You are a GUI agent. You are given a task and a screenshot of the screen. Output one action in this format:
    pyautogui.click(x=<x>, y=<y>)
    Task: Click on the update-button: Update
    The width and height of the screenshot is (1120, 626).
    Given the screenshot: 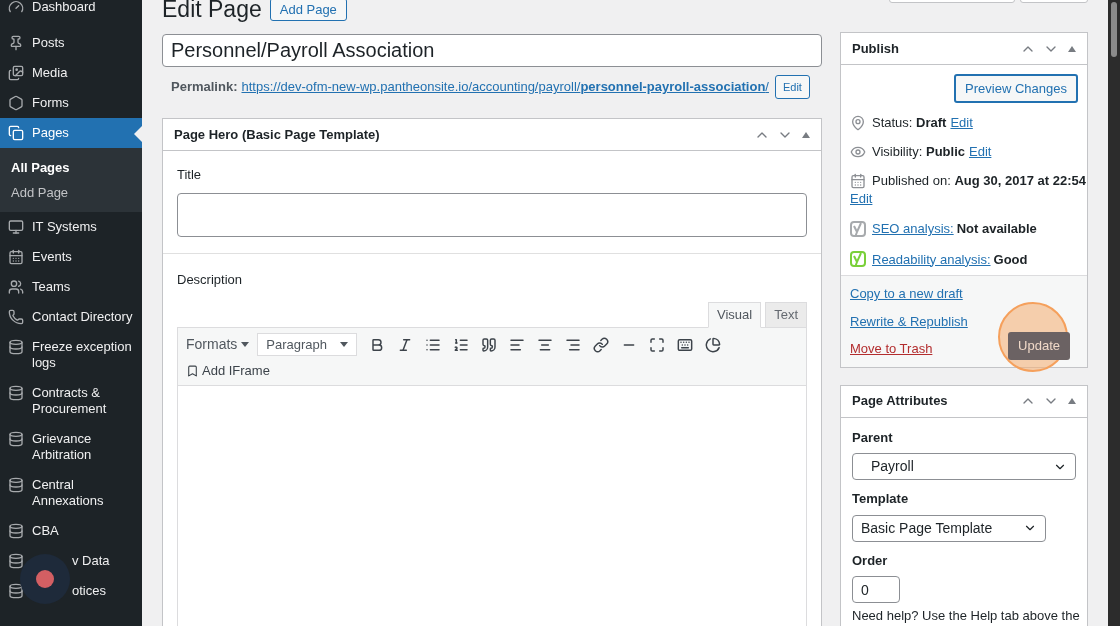 What is the action you would take?
    pyautogui.click(x=1039, y=345)
    